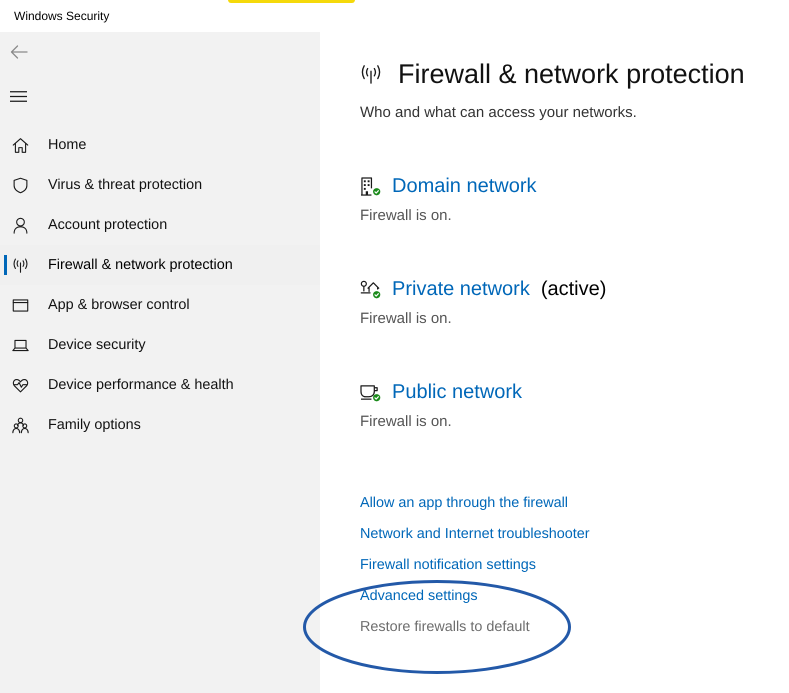 The width and height of the screenshot is (789, 693). I want to click on active-label: (active), so click(573, 289).